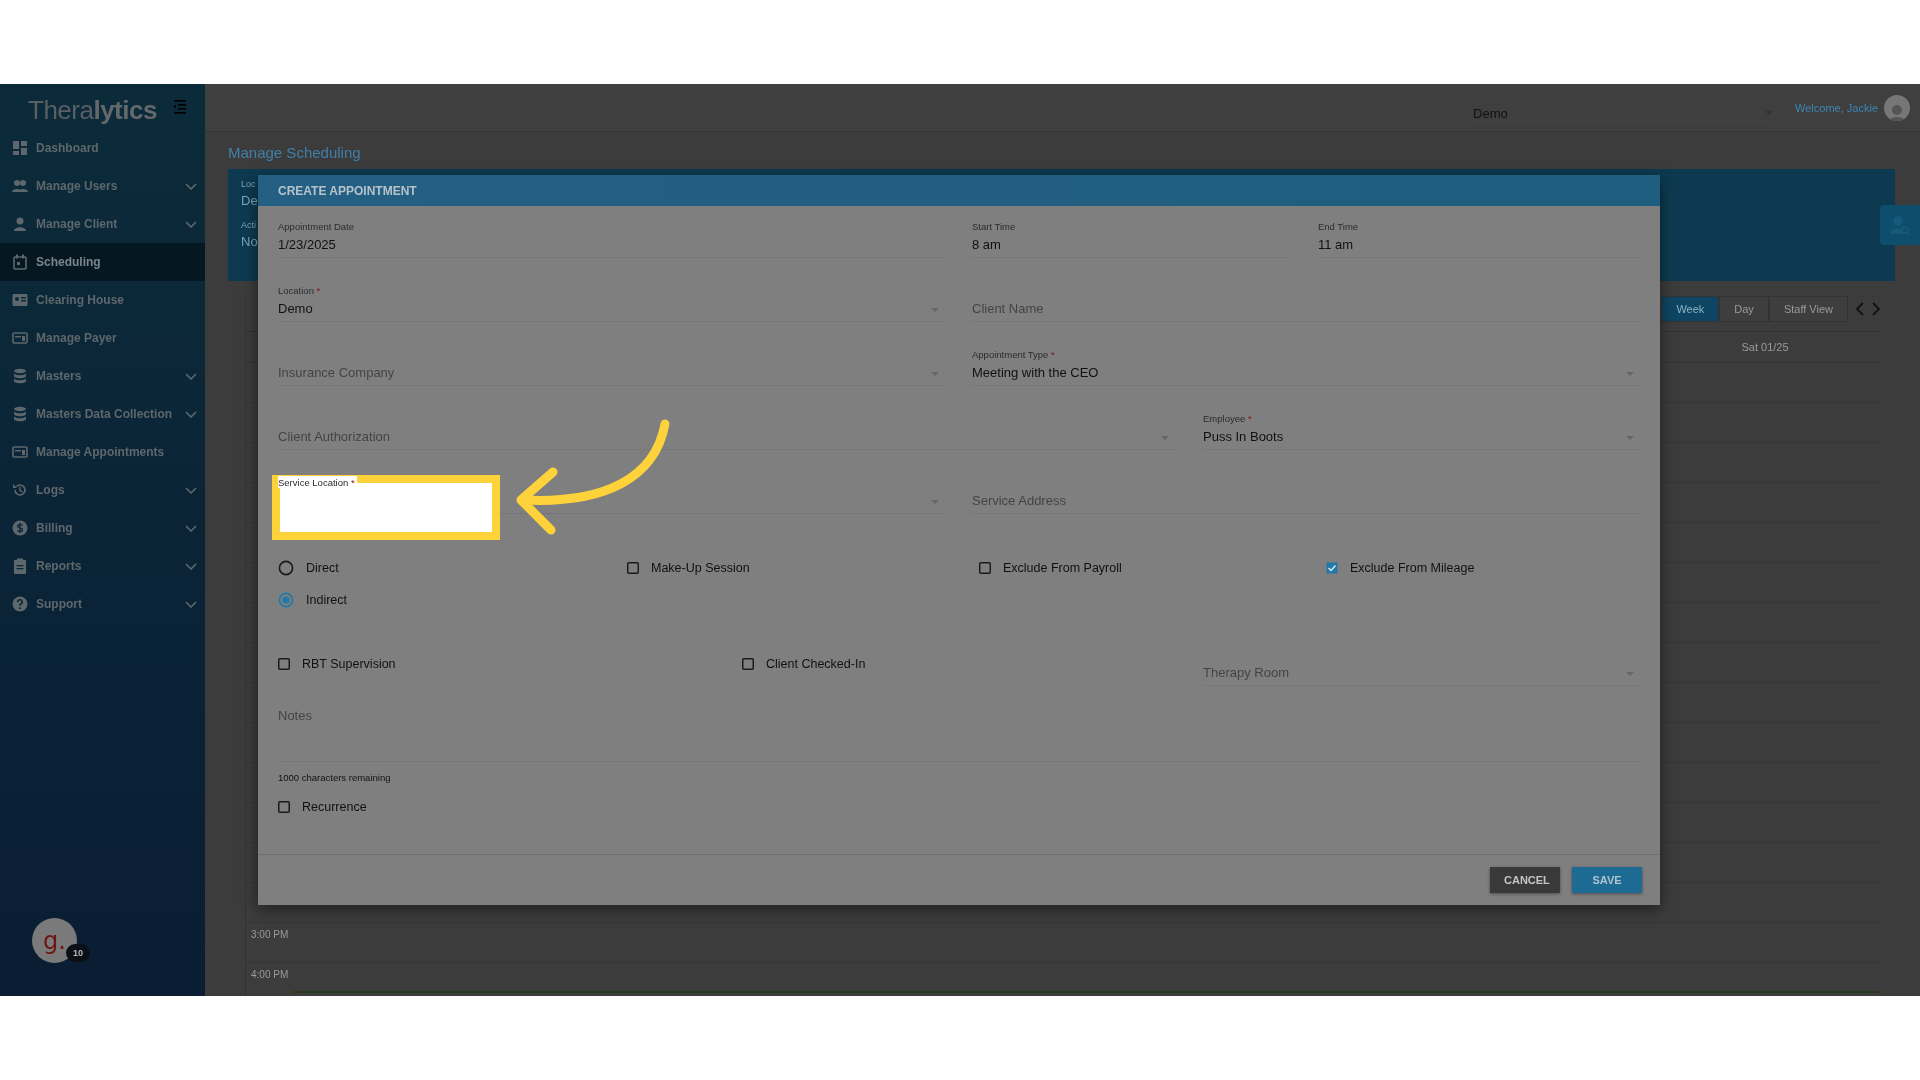 The image size is (1920, 1080). I want to click on app-logo: Theralytics, so click(92, 110).